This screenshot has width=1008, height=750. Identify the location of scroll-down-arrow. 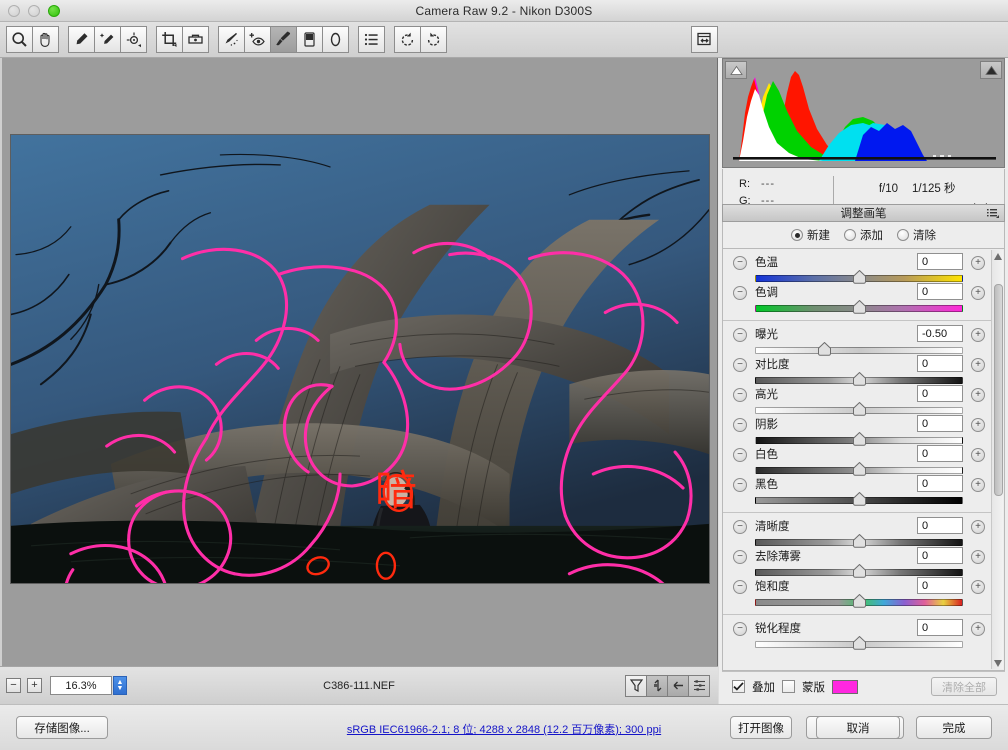
(998, 663).